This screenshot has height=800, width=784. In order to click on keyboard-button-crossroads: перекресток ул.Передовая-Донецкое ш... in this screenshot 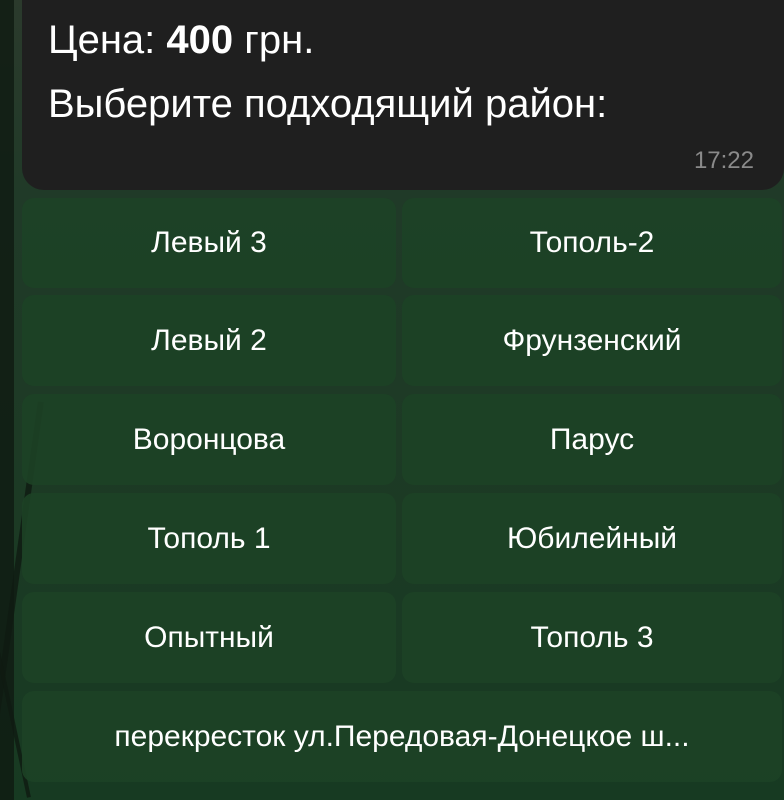, I will do `click(402, 736)`.